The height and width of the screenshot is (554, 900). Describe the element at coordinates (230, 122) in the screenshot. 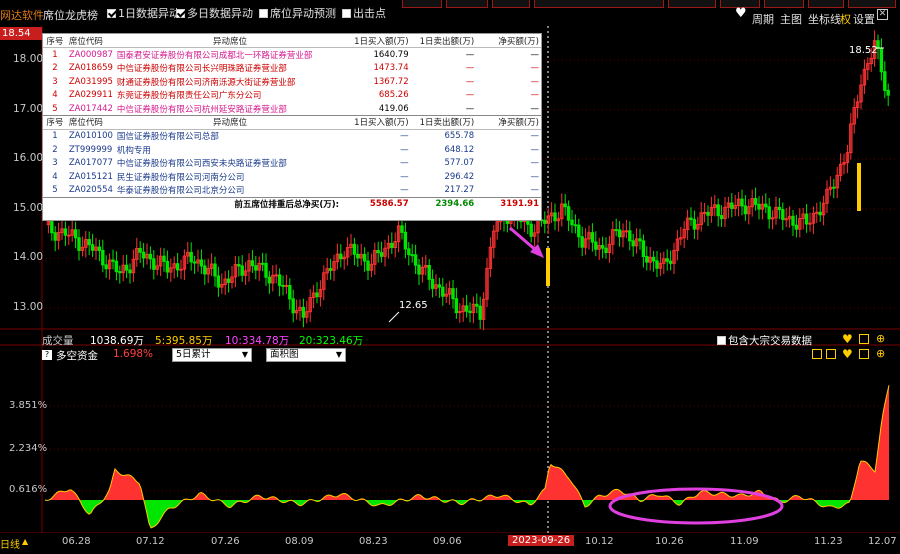

I see `header-seat: 异动席位` at that location.